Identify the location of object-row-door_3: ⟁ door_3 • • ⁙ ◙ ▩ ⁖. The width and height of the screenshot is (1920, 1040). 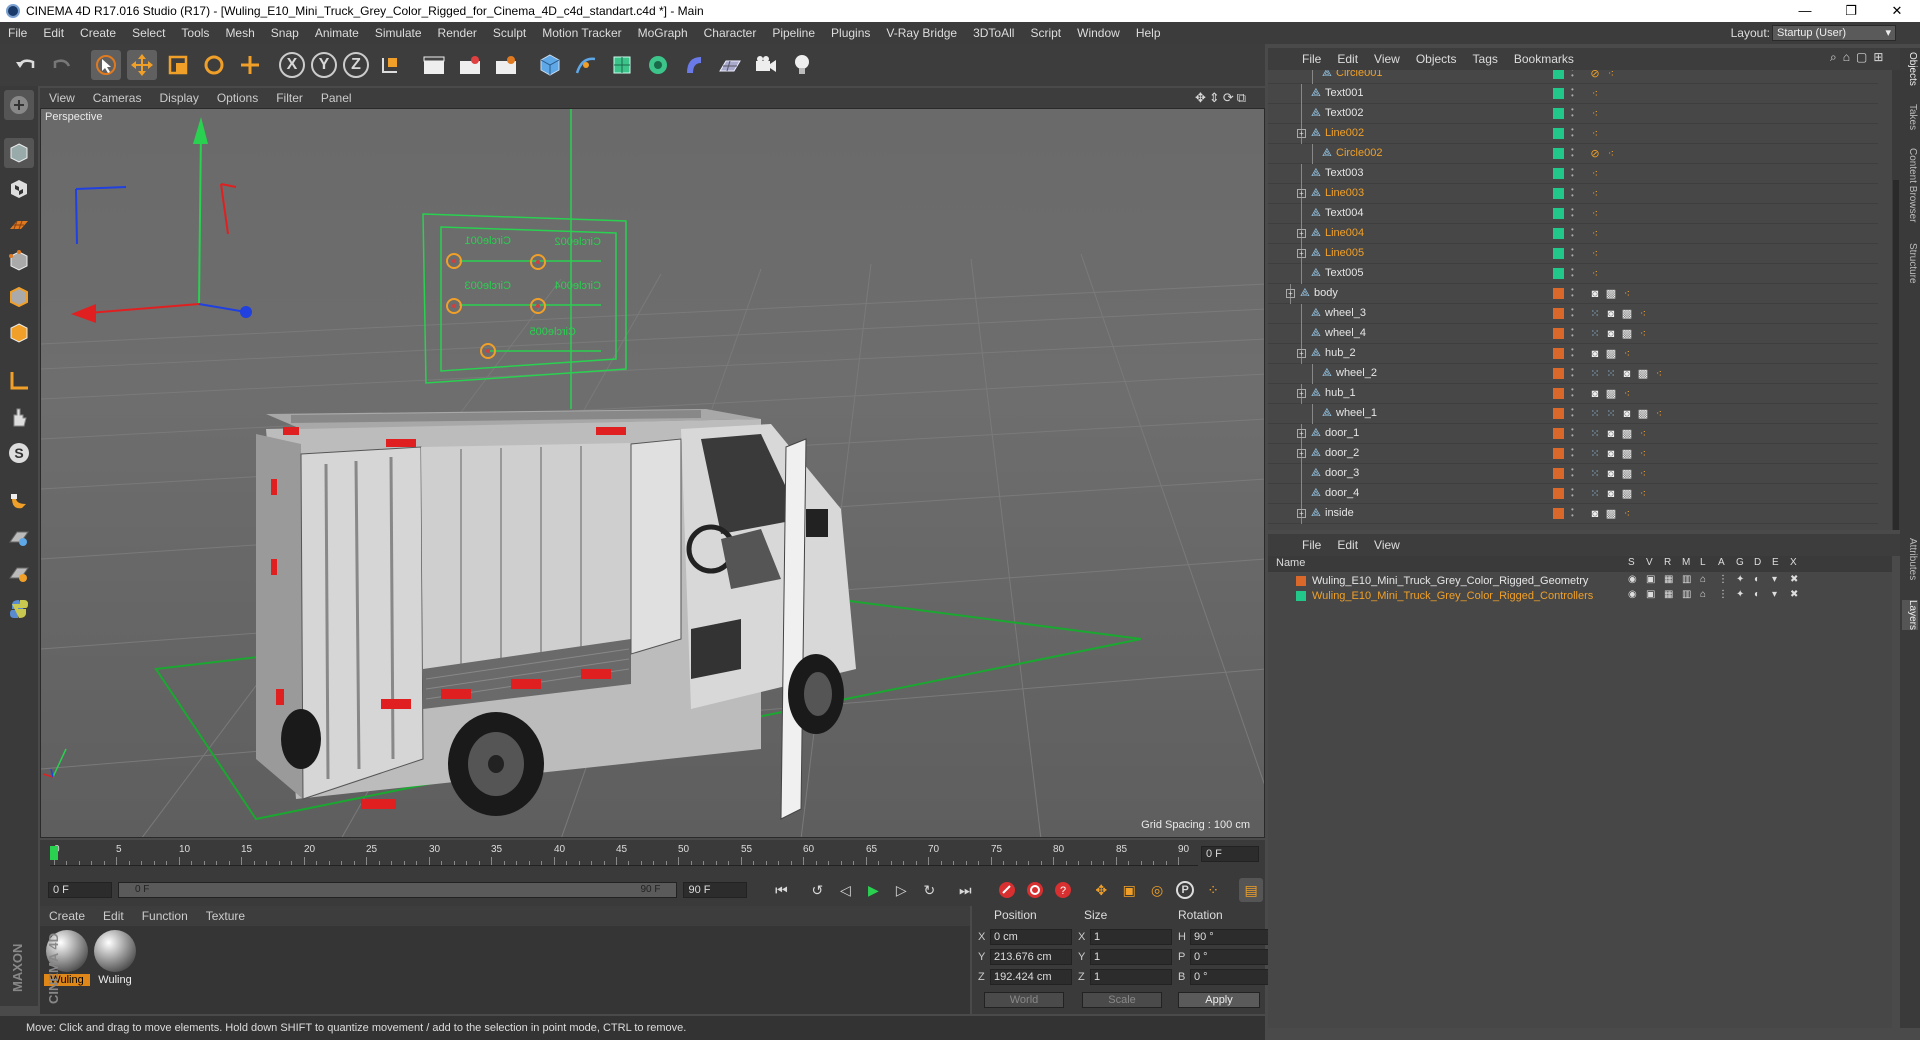
(1573, 474).